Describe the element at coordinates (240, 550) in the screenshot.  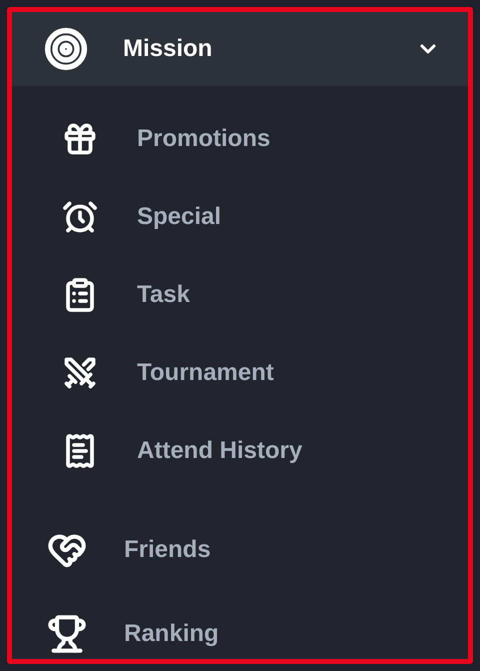
I see `menu-item: Friends` at that location.